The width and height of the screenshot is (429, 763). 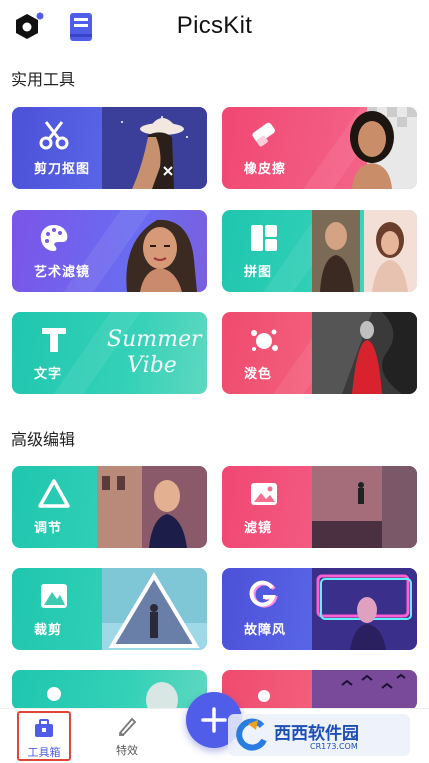 I want to click on art-filter-preview-image, so click(x=161, y=255).